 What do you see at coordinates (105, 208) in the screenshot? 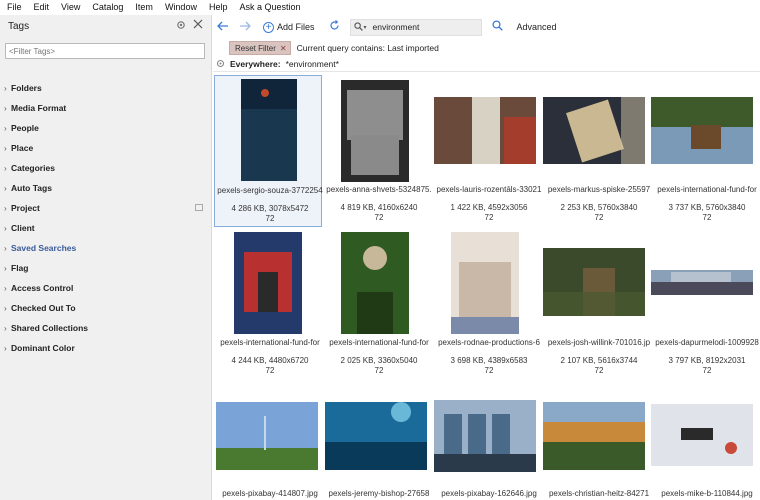
I see `sidebar-item-project: › Project` at bounding box center [105, 208].